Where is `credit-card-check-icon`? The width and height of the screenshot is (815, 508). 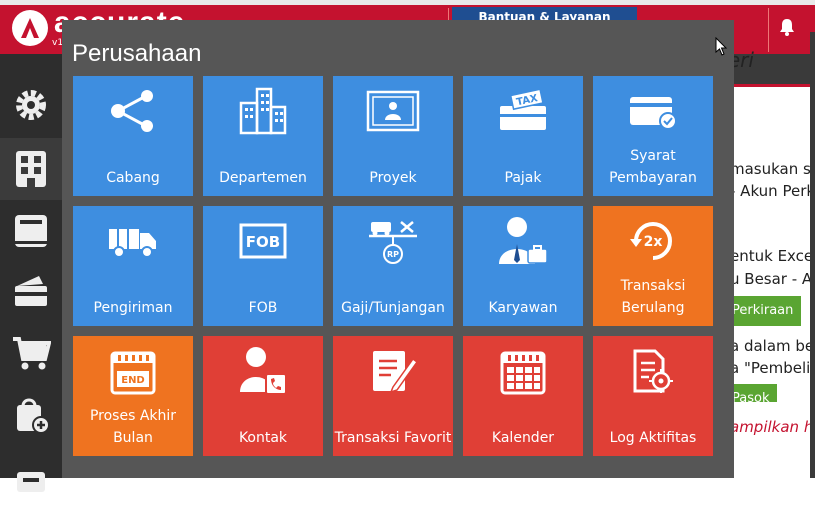 credit-card-check-icon is located at coordinates (653, 113).